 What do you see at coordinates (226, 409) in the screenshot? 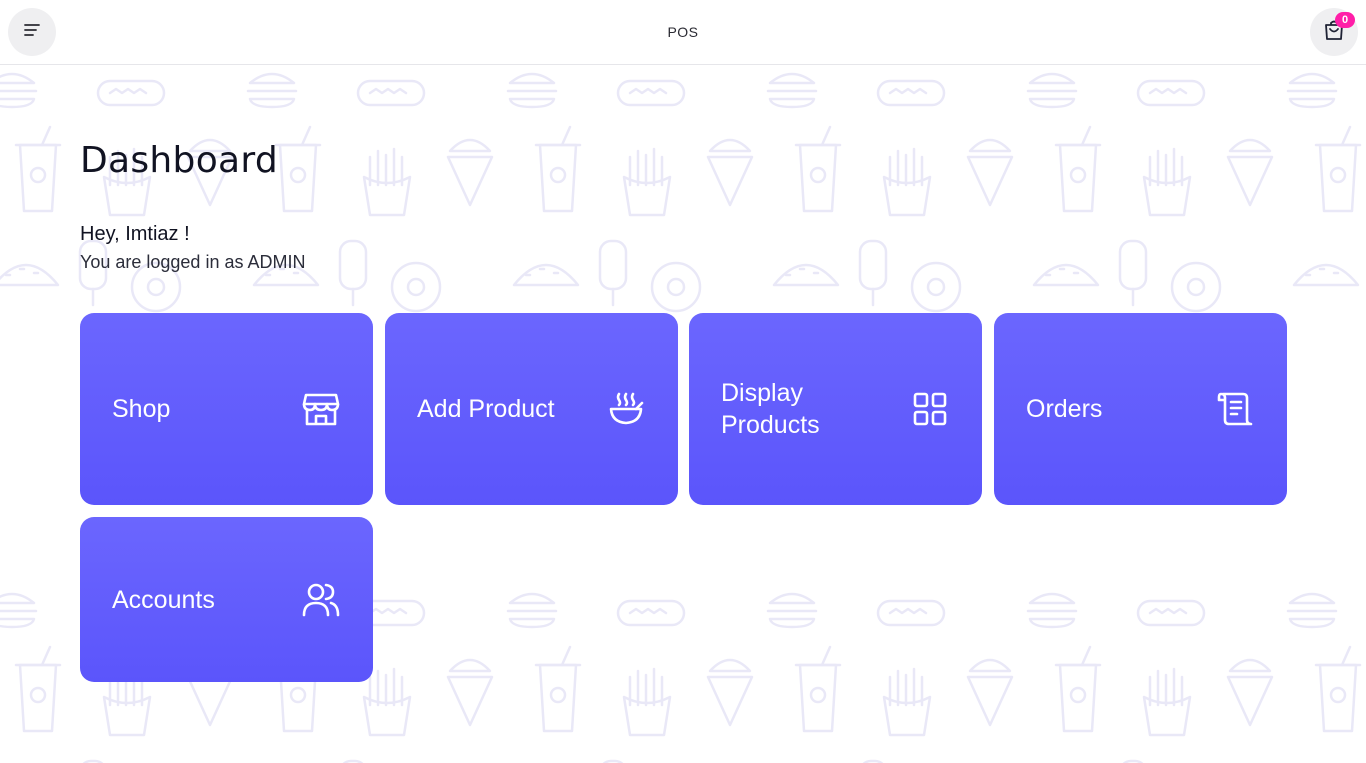
I see `shop-tile: Shop` at bounding box center [226, 409].